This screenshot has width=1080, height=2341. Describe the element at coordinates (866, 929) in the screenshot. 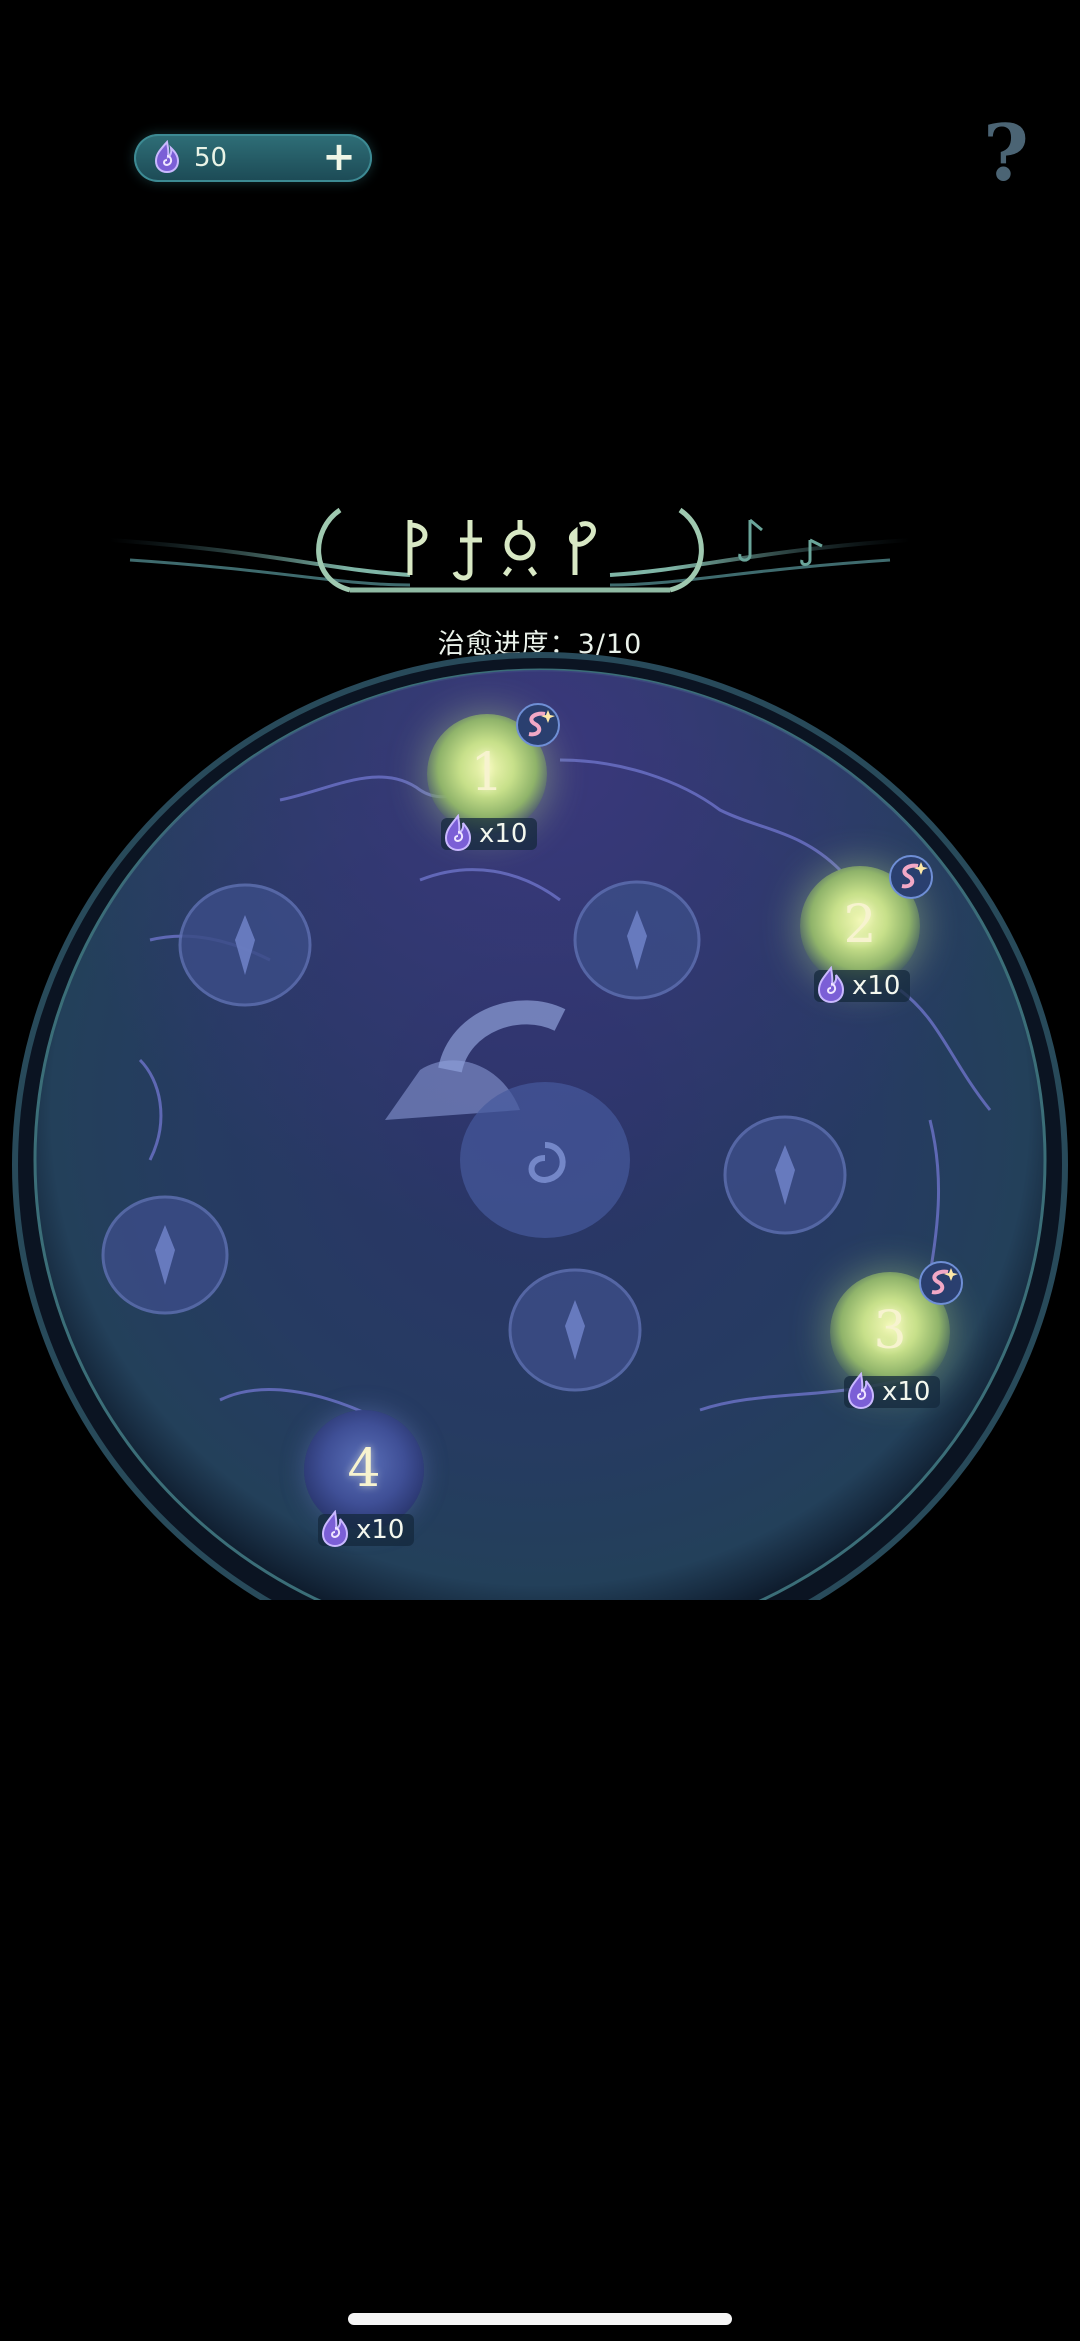

I see `level-node-2: 2 x10` at that location.